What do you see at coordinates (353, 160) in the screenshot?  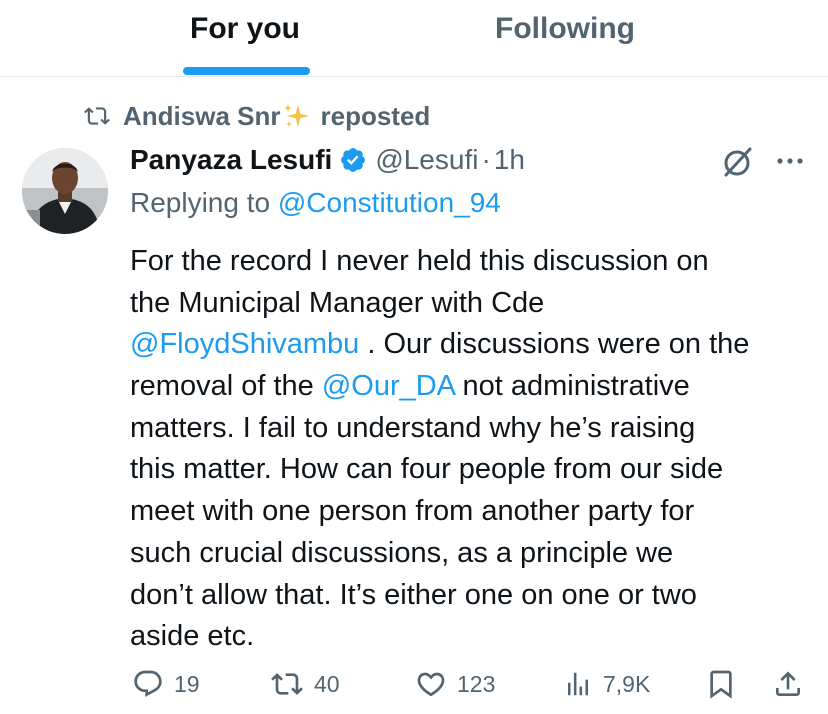 I see `verified-badge-icon` at bounding box center [353, 160].